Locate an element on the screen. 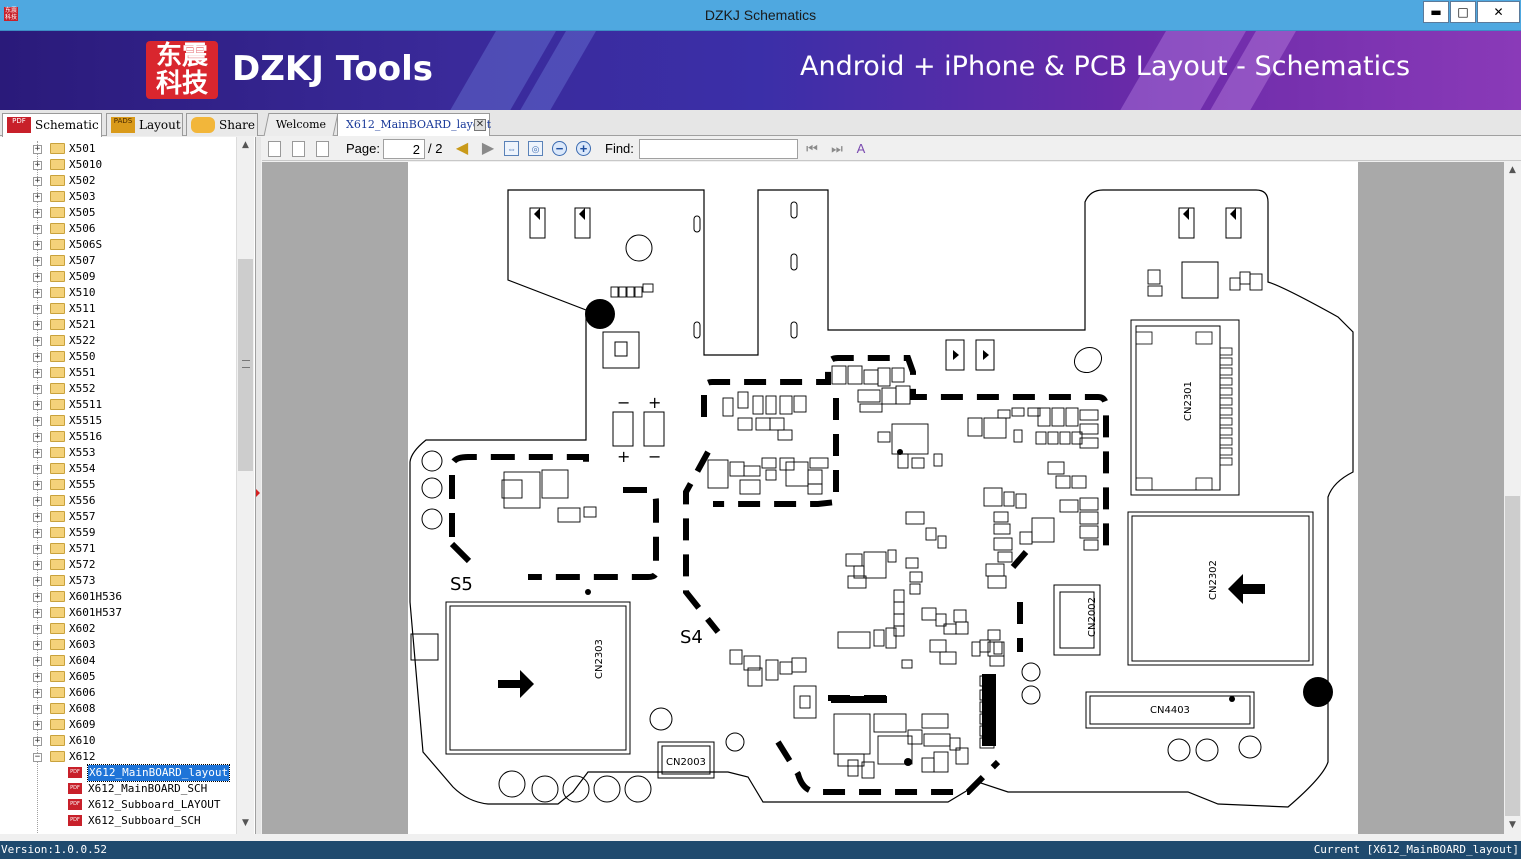 The width and height of the screenshot is (1521, 859). collapse-icon: − is located at coordinates (37, 757).